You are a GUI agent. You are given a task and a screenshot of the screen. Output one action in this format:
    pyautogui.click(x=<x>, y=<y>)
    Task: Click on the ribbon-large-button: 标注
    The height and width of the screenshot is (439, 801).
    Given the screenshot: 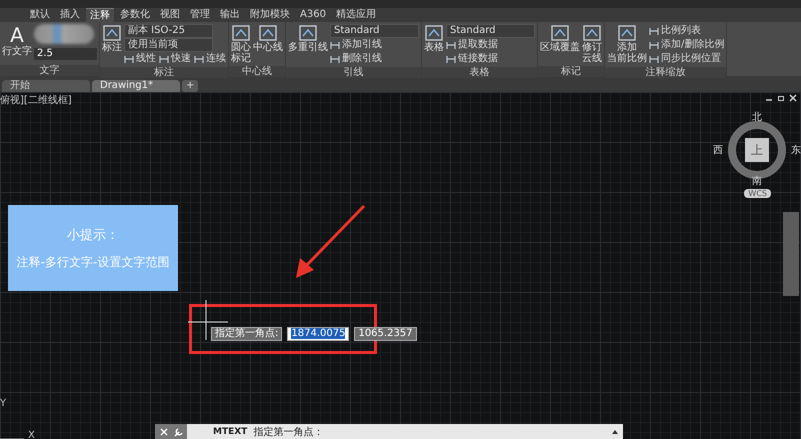 What is the action you would take?
    pyautogui.click(x=112, y=44)
    